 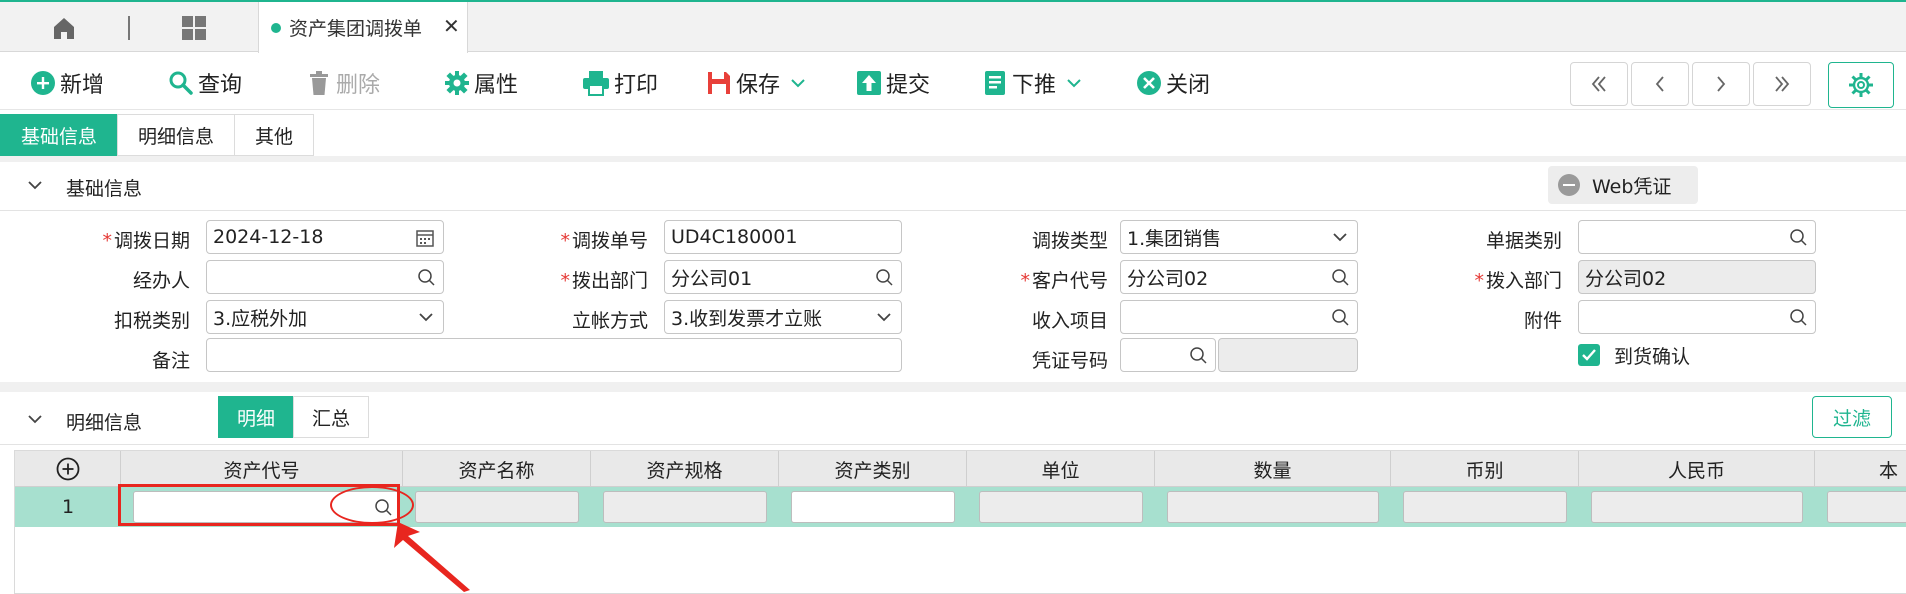 What do you see at coordinates (1069, 321) in the screenshot?
I see `income-item-label: 收入项目` at bounding box center [1069, 321].